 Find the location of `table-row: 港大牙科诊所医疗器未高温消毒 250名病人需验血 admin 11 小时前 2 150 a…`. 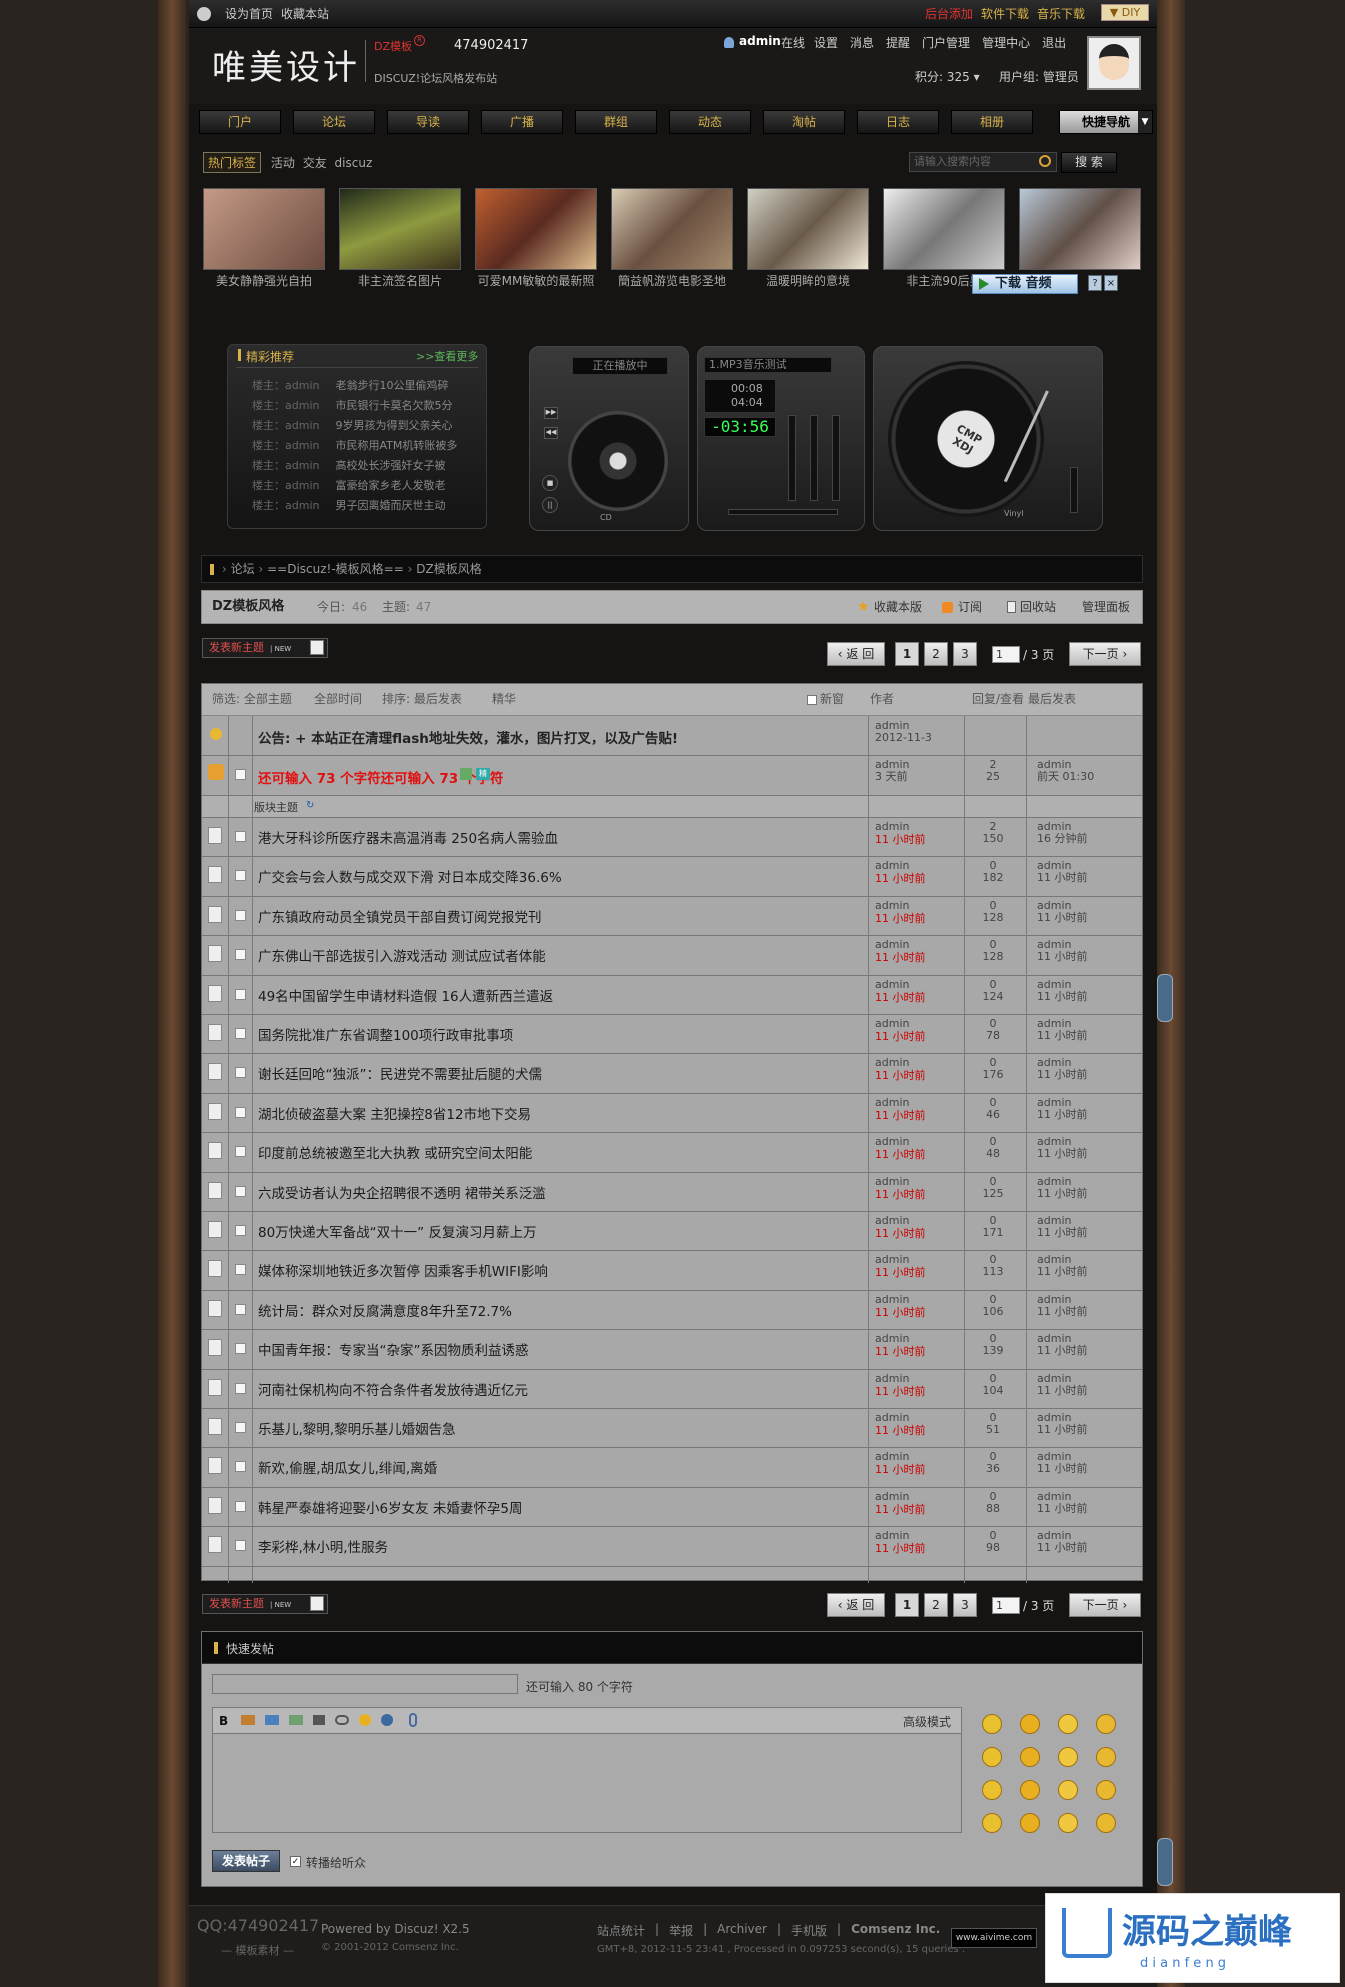

table-row: 港大牙科诊所医疗器未高温消毒 250名病人需验血 admin 11 小时前 2 150 a… is located at coordinates (672, 838).